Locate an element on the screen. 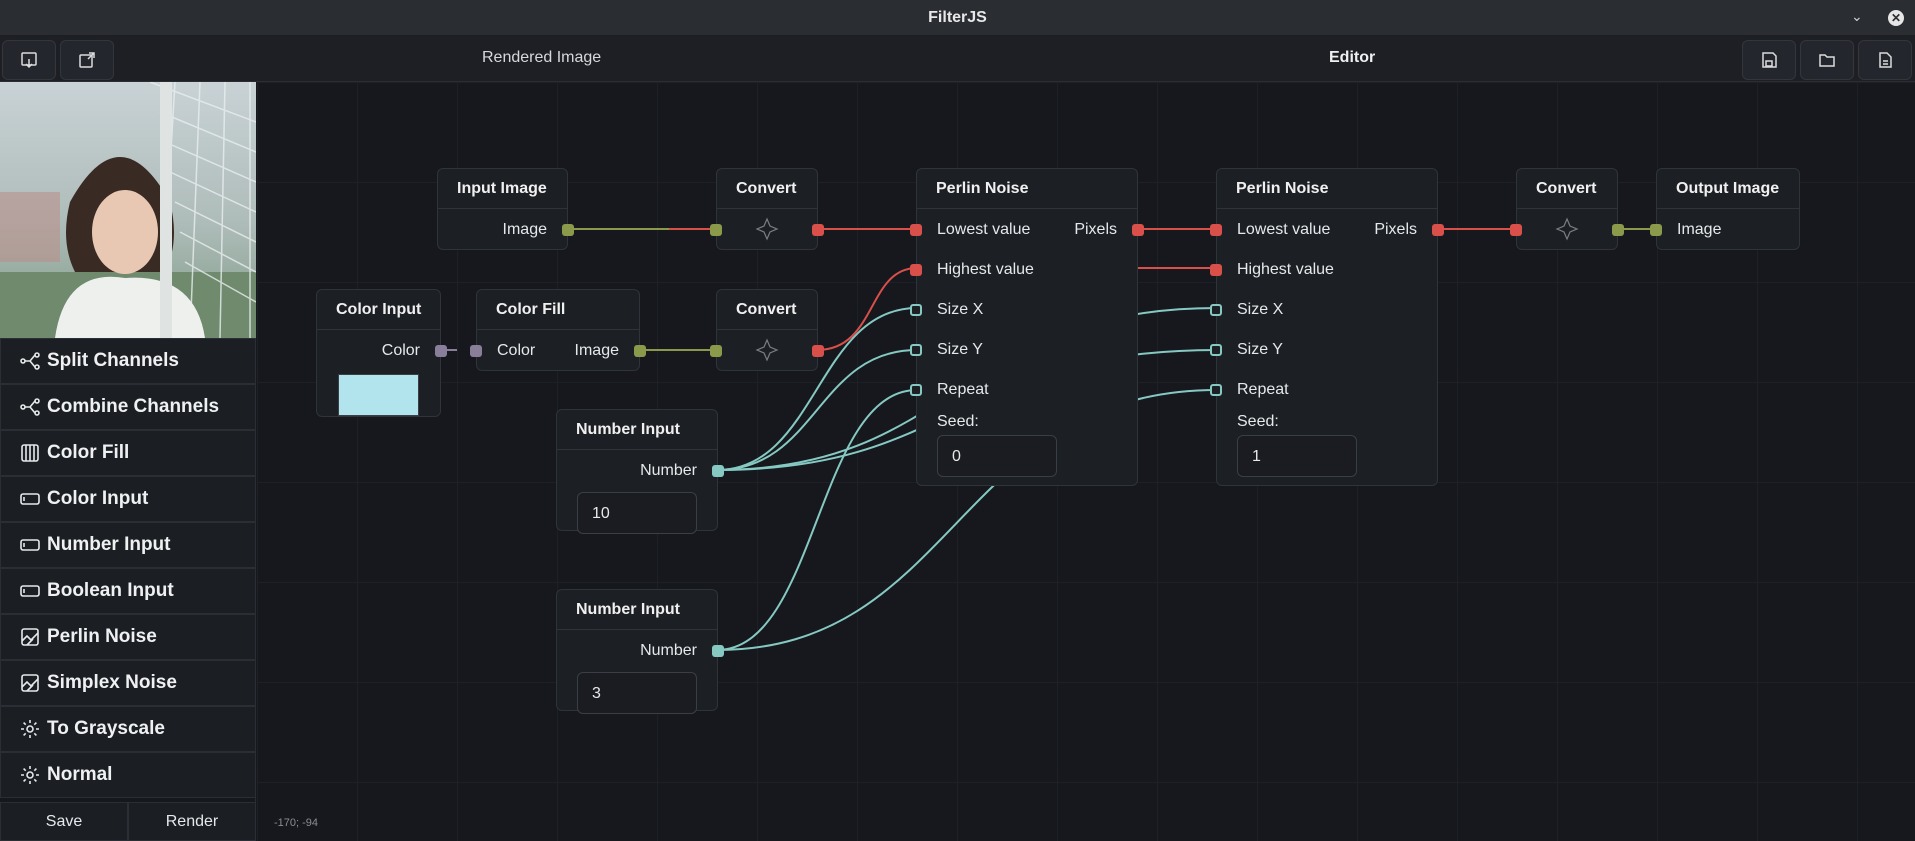  open-folder-button is located at coordinates (1827, 60).